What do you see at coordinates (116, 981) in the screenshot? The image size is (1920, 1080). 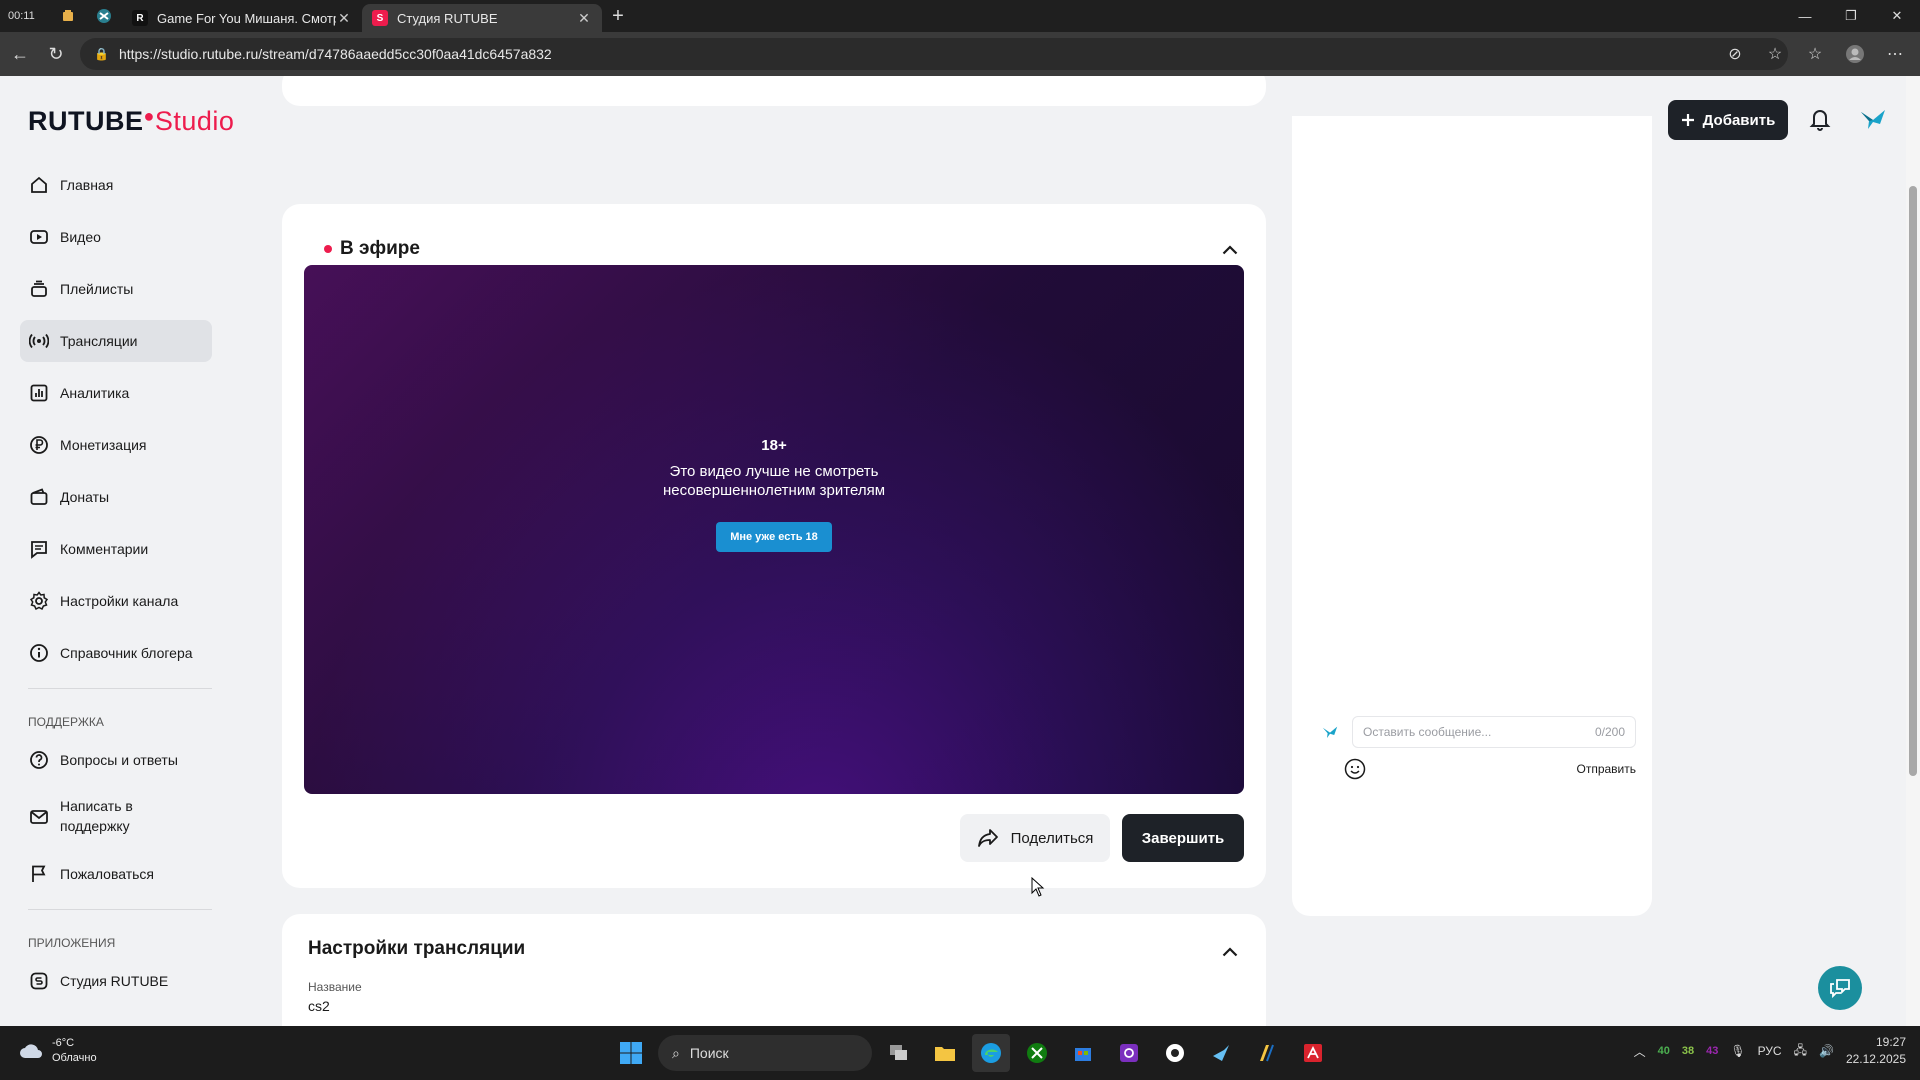 I see `sidebar-item-studio-app: Студия RUTUBE` at bounding box center [116, 981].